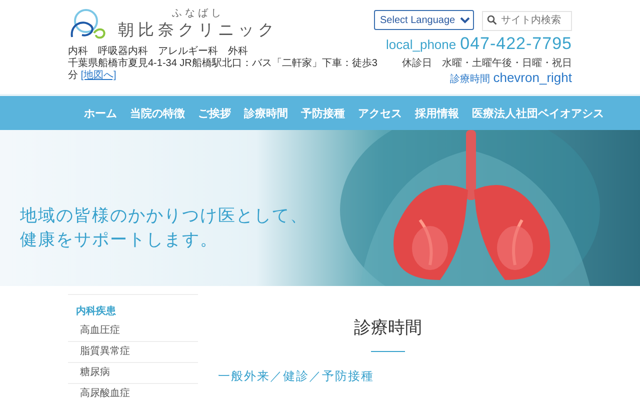 This screenshot has height=400, width=640. Describe the element at coordinates (532, 77) in the screenshot. I see `chevron-icon-text: chevron_right` at that location.